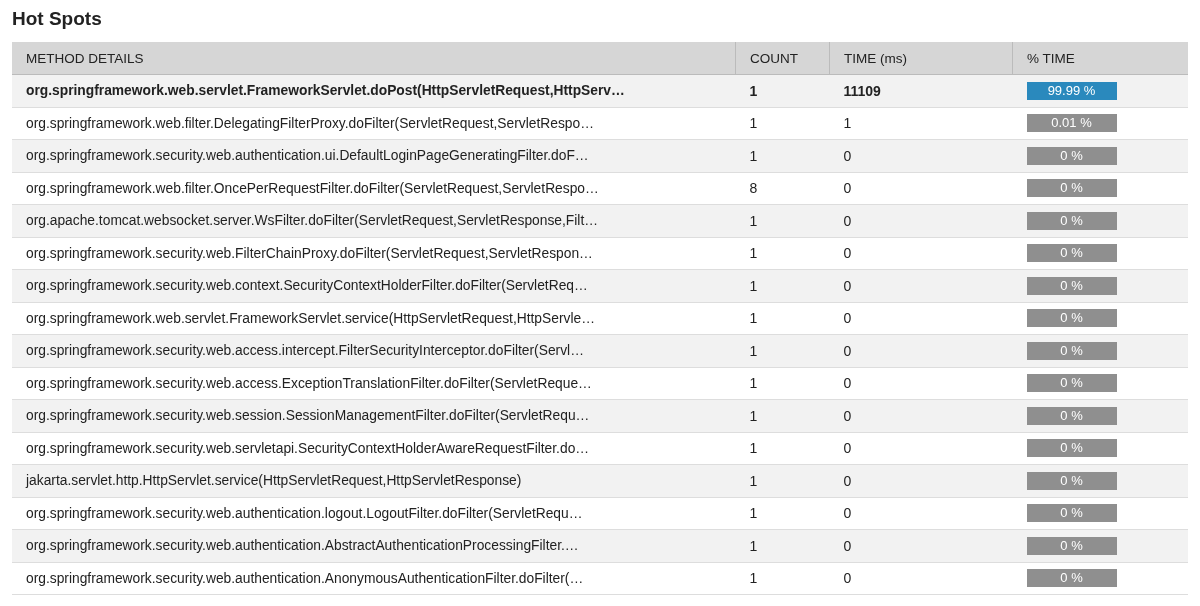 This screenshot has height=606, width=1200. I want to click on method-cell: jakarta.servlet.http.HttpServlet.service(HttpServletRequest,HttpServletResponse), so click(374, 480).